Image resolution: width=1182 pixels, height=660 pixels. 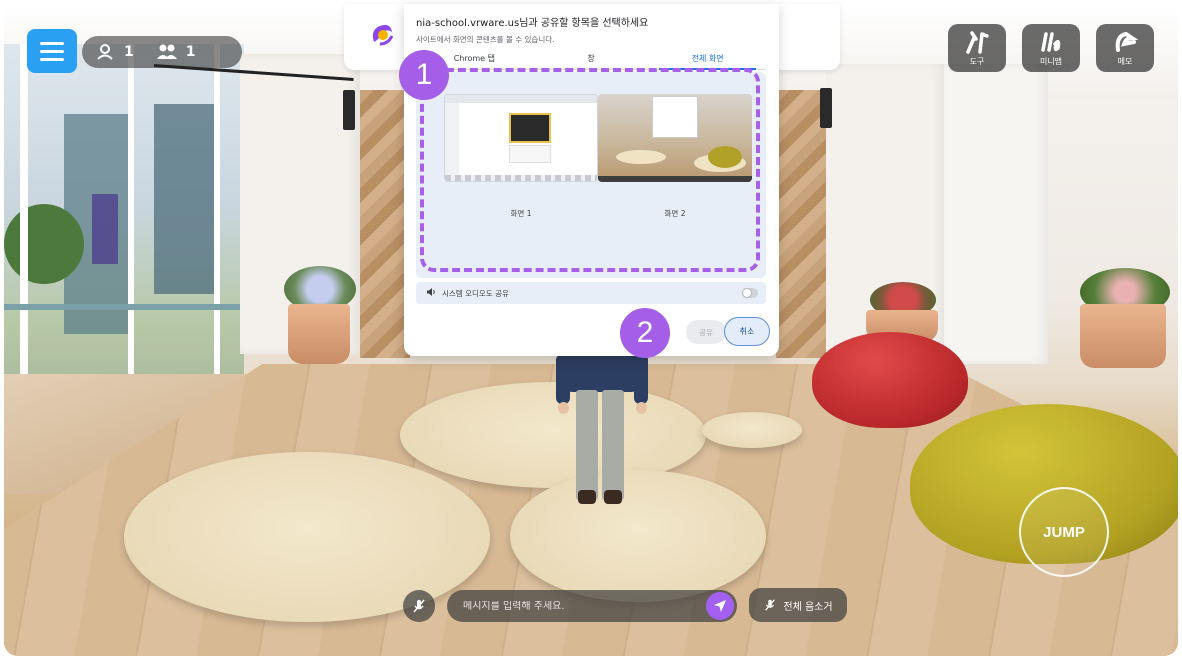 What do you see at coordinates (190, 52) in the screenshot?
I see `users-count: 1` at bounding box center [190, 52].